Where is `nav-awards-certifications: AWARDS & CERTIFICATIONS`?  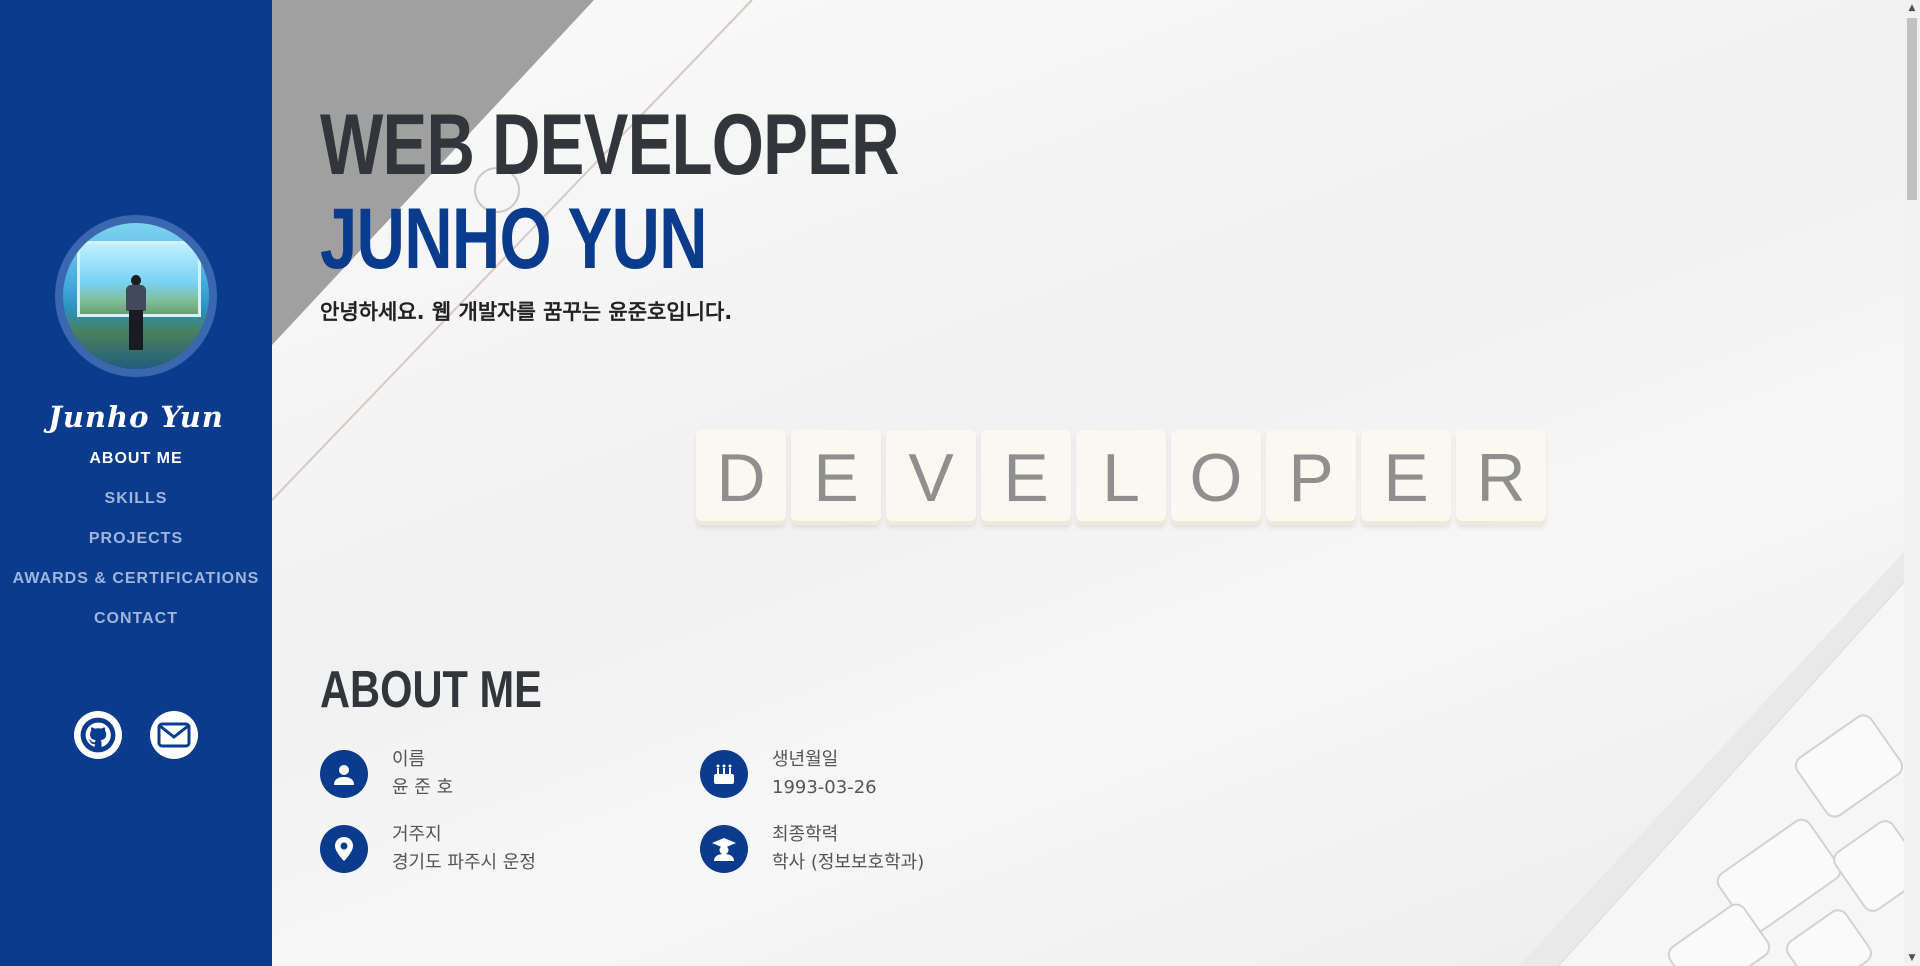
nav-awards-certifications: AWARDS & CERTIFICATIONS is located at coordinates (136, 589).